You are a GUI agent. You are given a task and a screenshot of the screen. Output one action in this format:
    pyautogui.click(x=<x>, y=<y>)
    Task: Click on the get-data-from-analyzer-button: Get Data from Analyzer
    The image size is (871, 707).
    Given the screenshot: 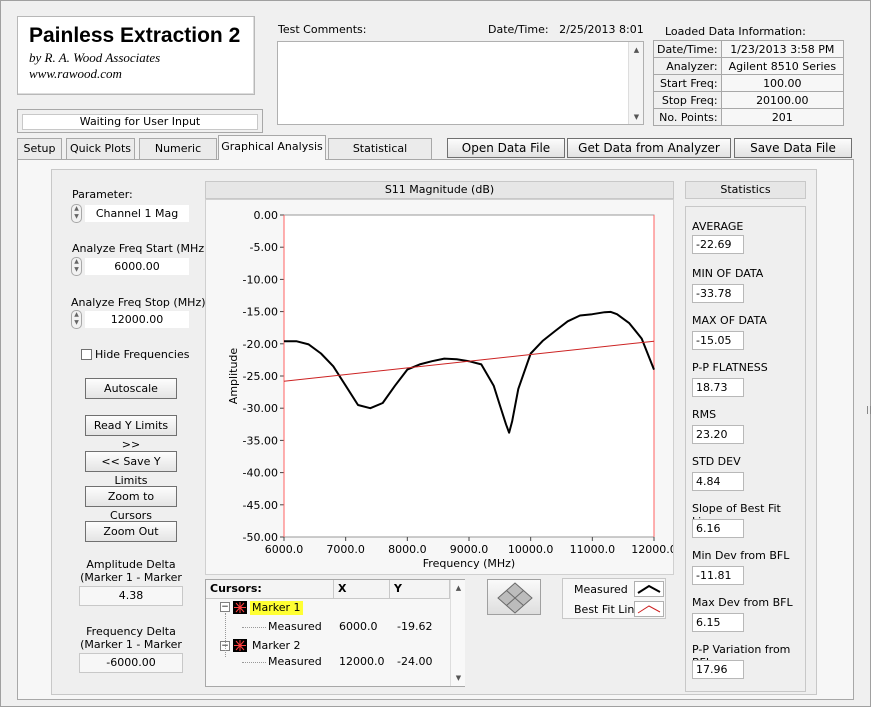 What is the action you would take?
    pyautogui.click(x=649, y=148)
    